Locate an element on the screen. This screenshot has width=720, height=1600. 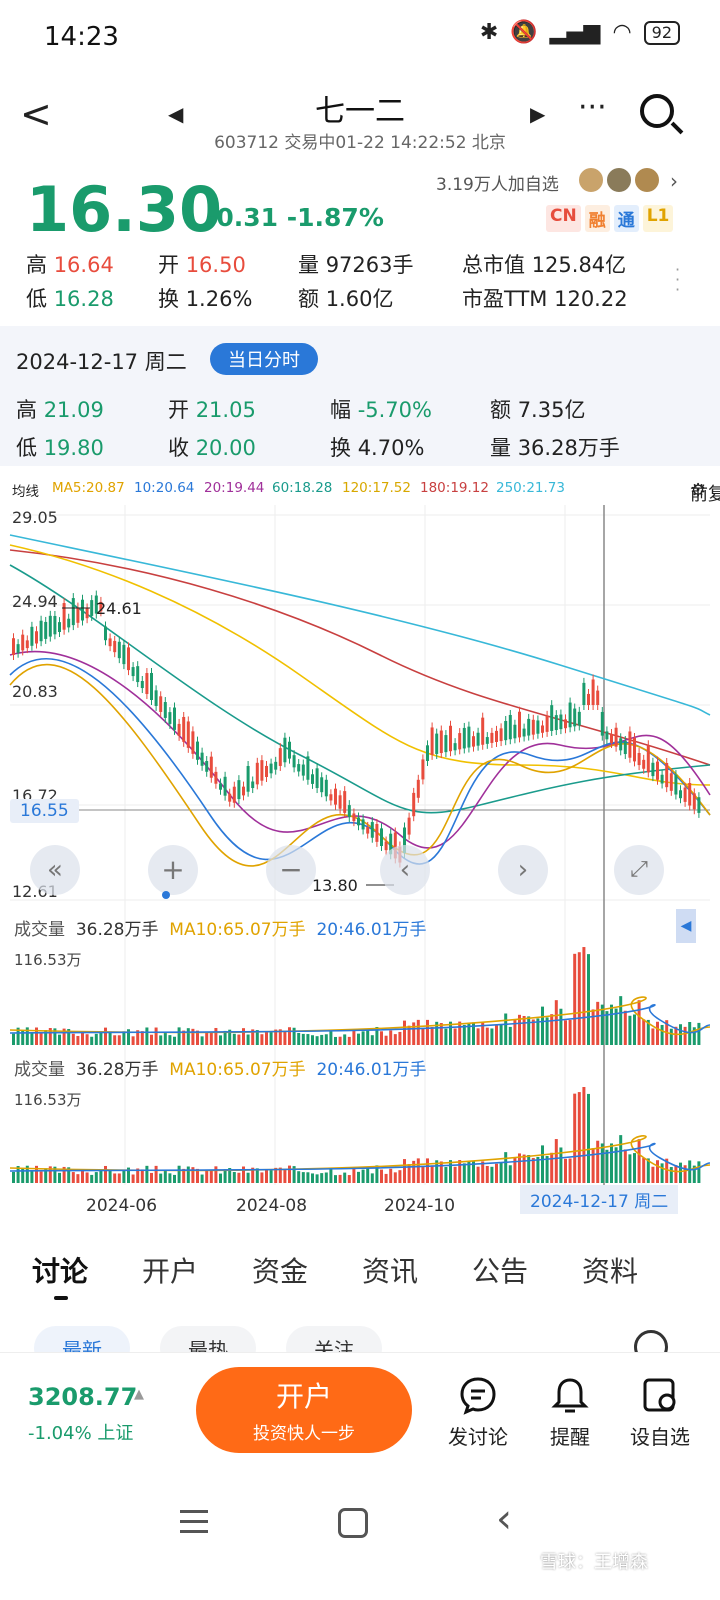
tab-discussion: 讨论 is located at coordinates (60, 1270).